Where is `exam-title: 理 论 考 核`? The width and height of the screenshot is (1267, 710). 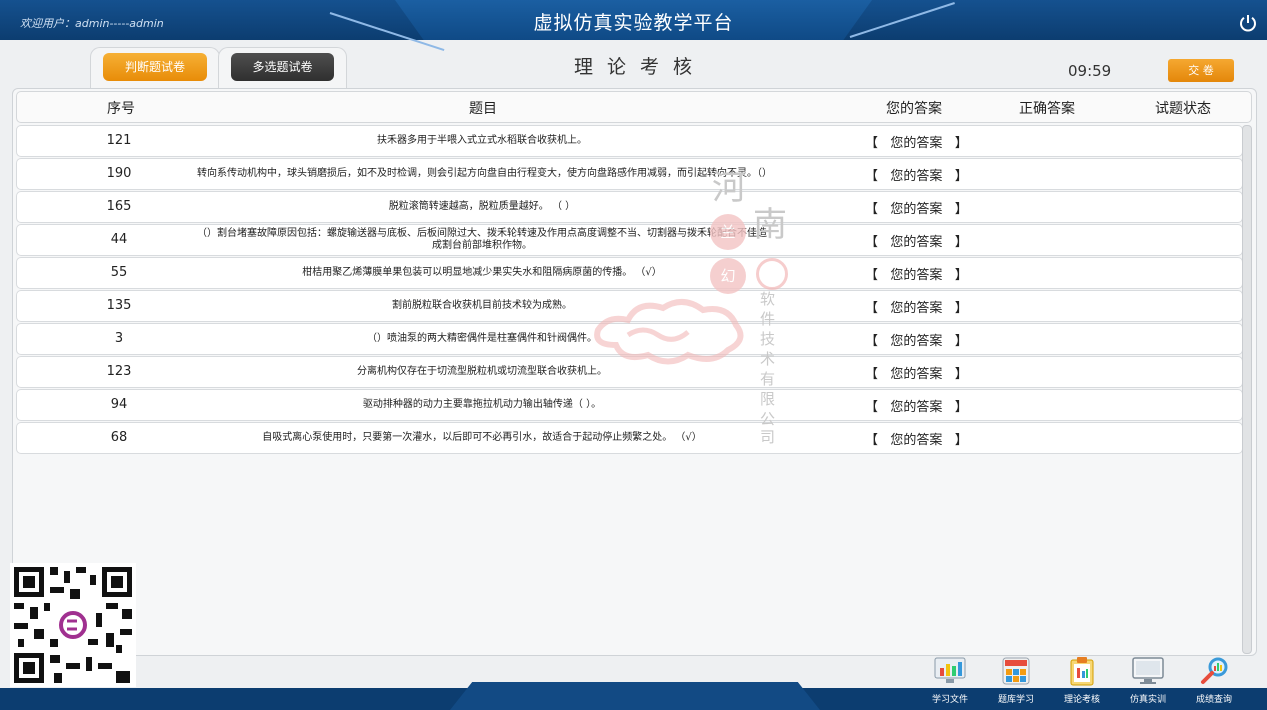 exam-title: 理 论 考 核 is located at coordinates (635, 67).